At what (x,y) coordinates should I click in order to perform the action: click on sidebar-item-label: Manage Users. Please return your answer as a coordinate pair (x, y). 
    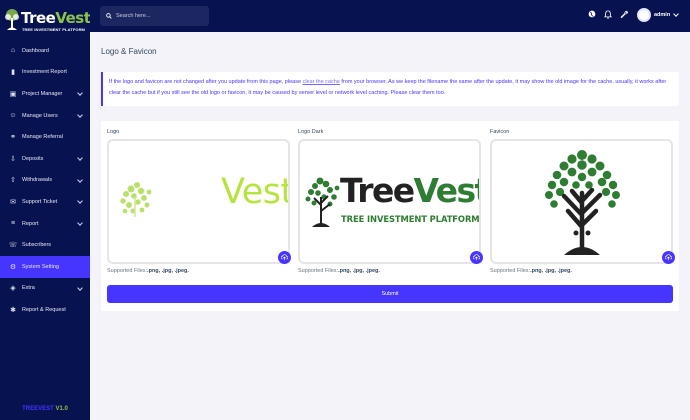
    Looking at the image, I should click on (40, 115).